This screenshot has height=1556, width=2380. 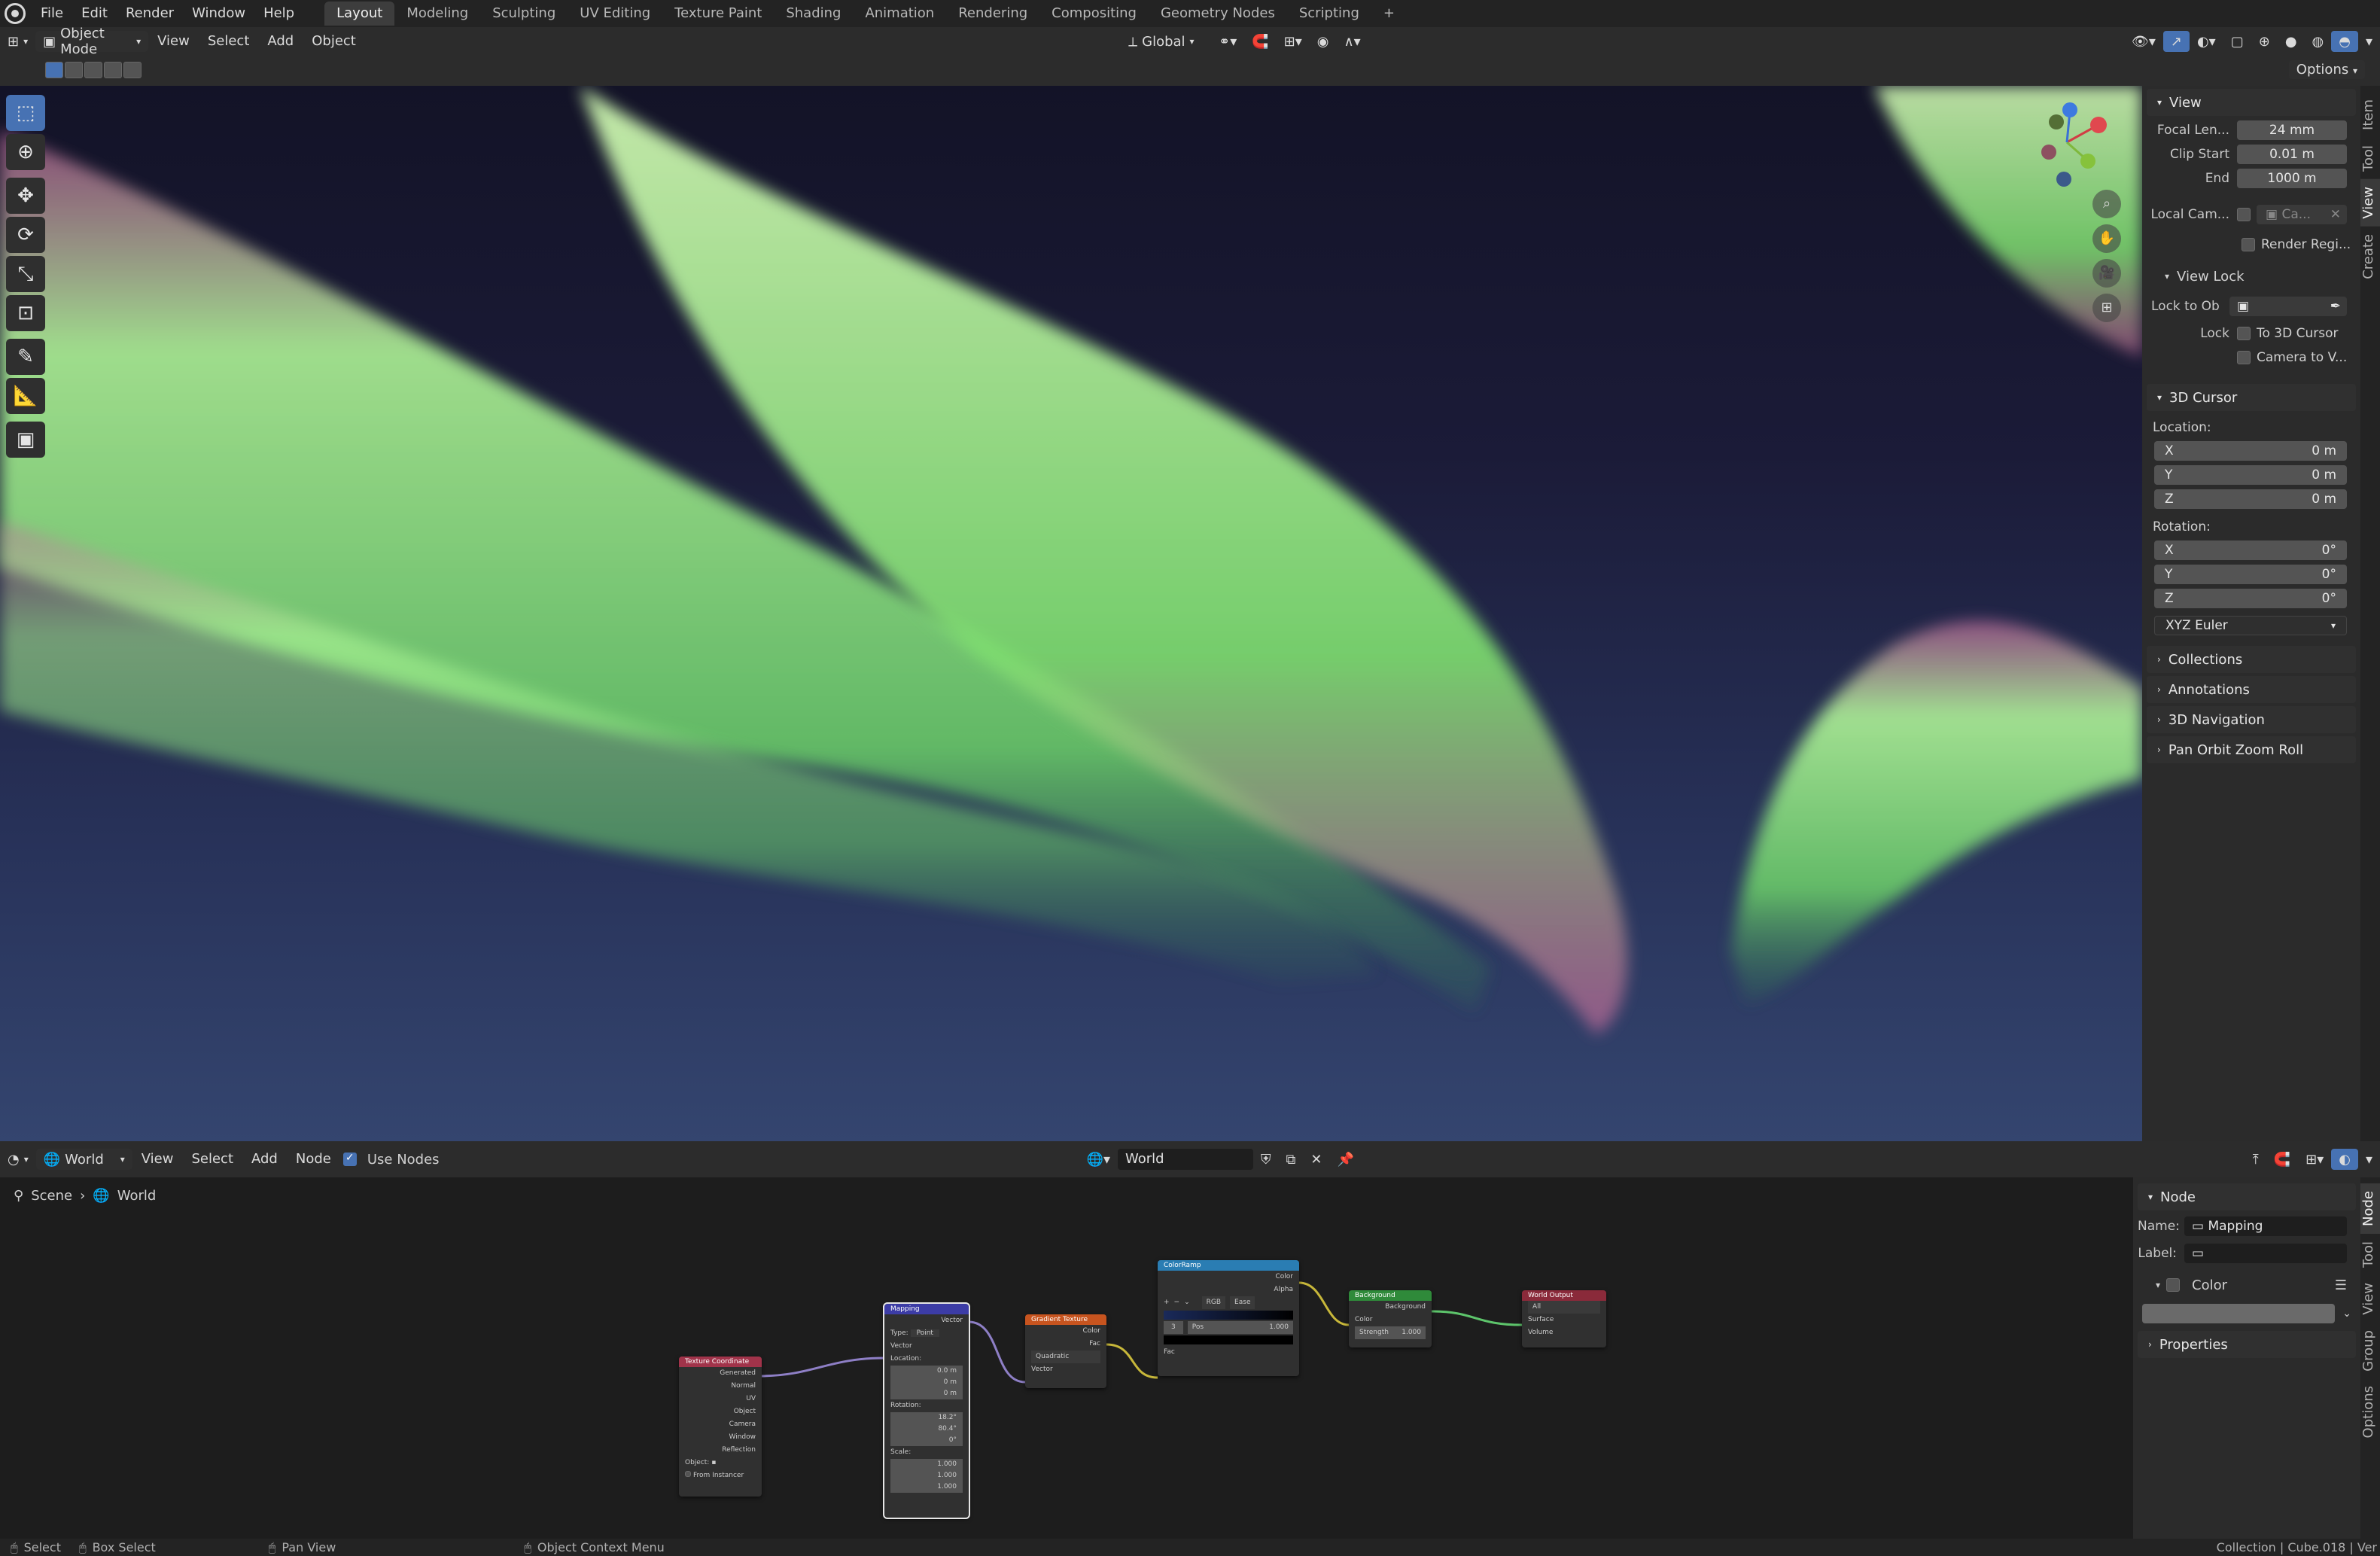 I want to click on parent-node-icon: ⤒, so click(x=2255, y=1159).